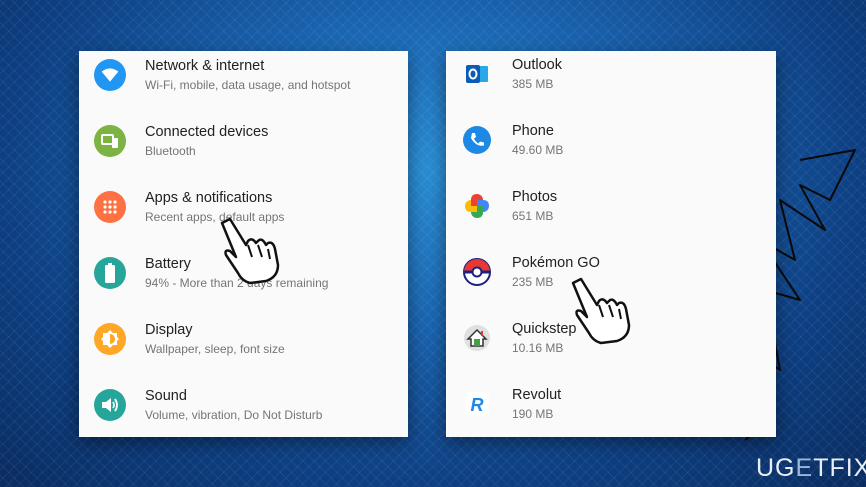 The image size is (866, 487). What do you see at coordinates (215, 349) in the screenshot?
I see `settings-item-subtitle: Wallpaper, sleep, font size` at bounding box center [215, 349].